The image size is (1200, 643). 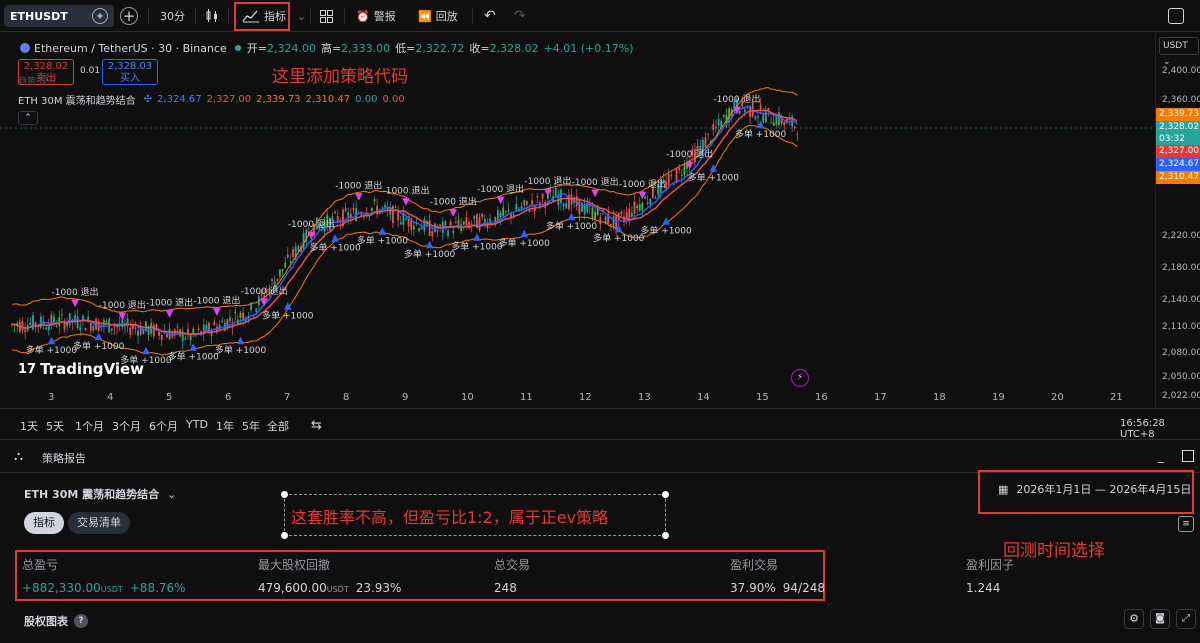 I want to click on timezone-label, so click(x=1177, y=397).